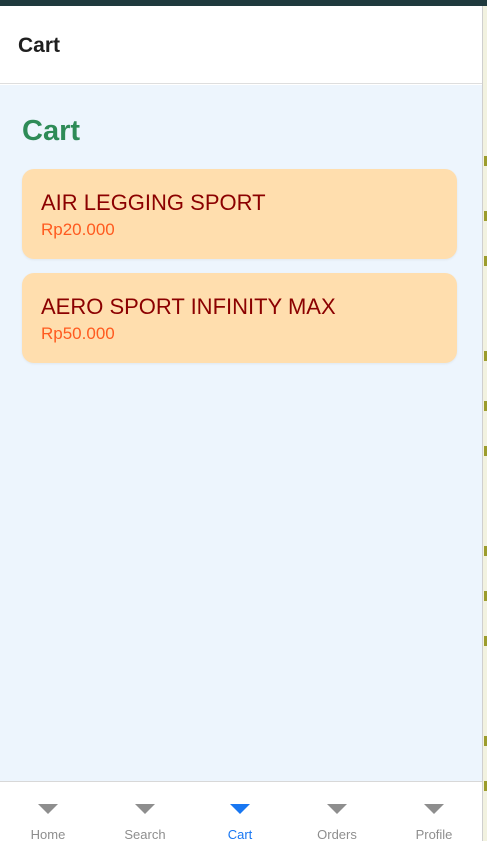  Describe the element at coordinates (48, 834) in the screenshot. I see `tab-label: Home` at that location.